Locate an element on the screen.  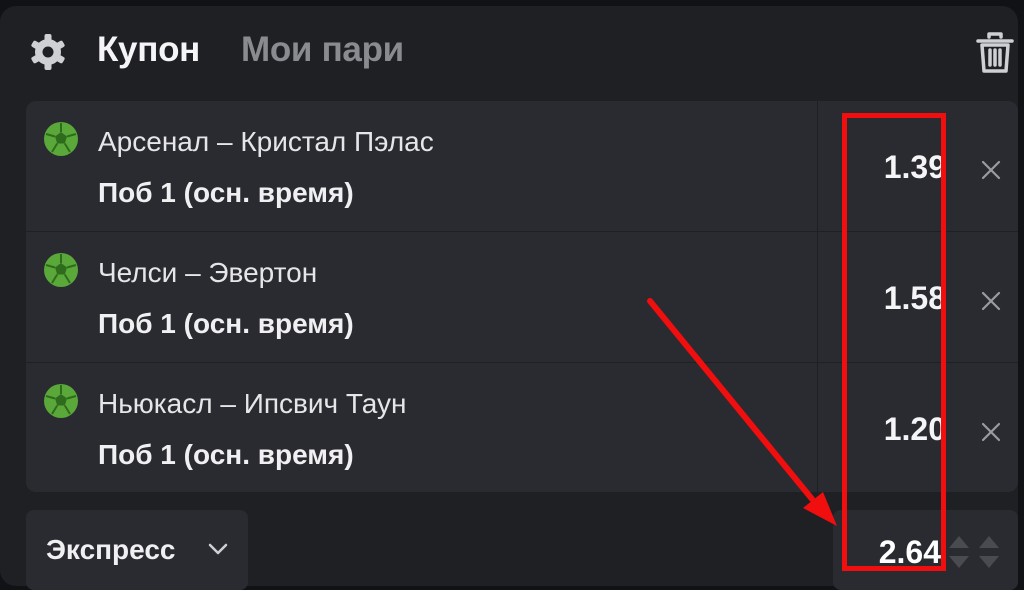
stepper-icon is located at coordinates (979, 552).